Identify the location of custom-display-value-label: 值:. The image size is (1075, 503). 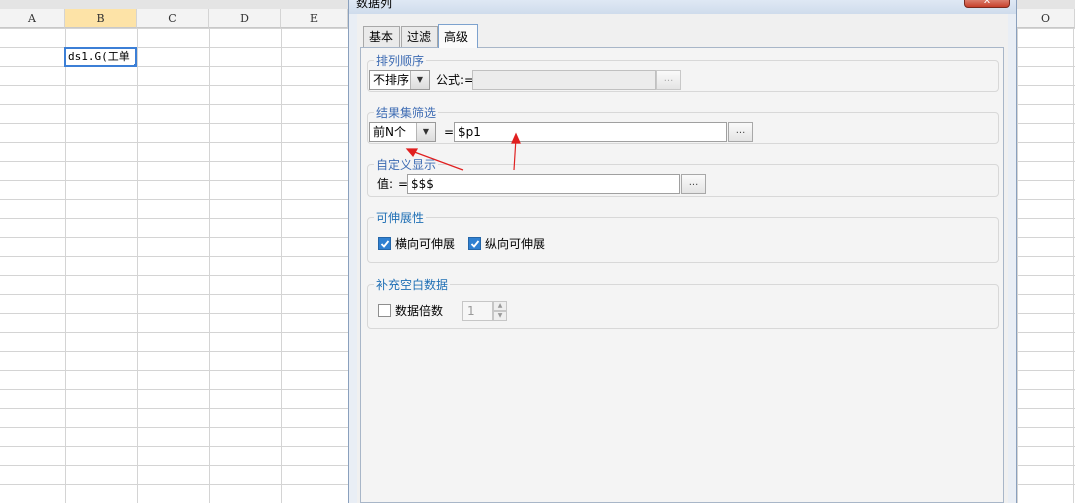
(385, 184).